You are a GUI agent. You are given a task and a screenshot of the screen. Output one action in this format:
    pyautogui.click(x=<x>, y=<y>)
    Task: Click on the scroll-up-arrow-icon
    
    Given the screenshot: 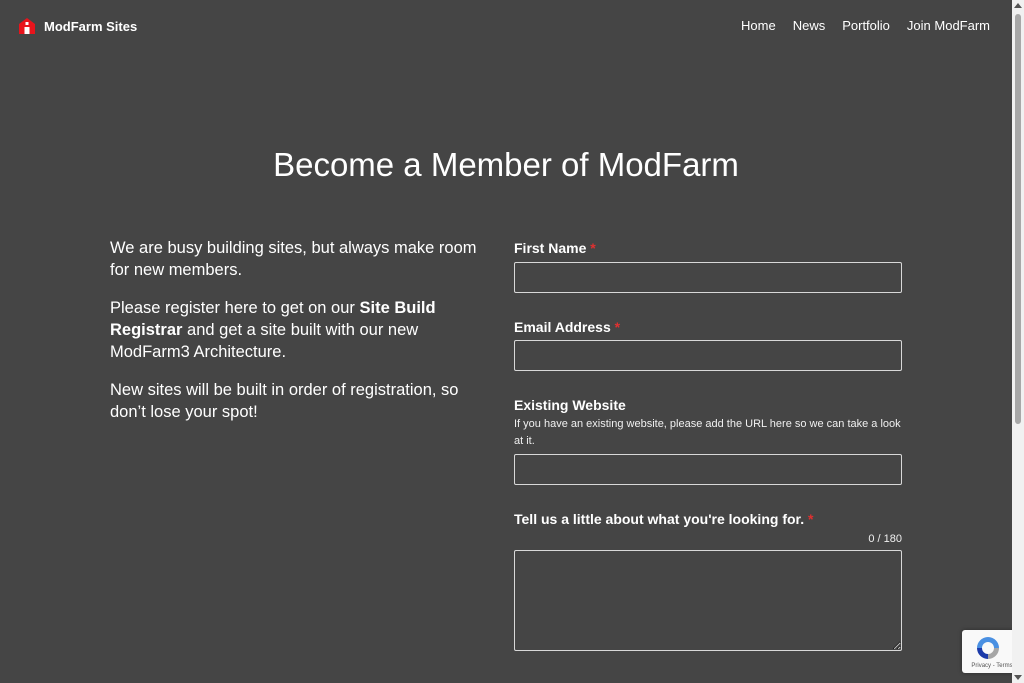 What is the action you would take?
    pyautogui.click(x=1018, y=5)
    